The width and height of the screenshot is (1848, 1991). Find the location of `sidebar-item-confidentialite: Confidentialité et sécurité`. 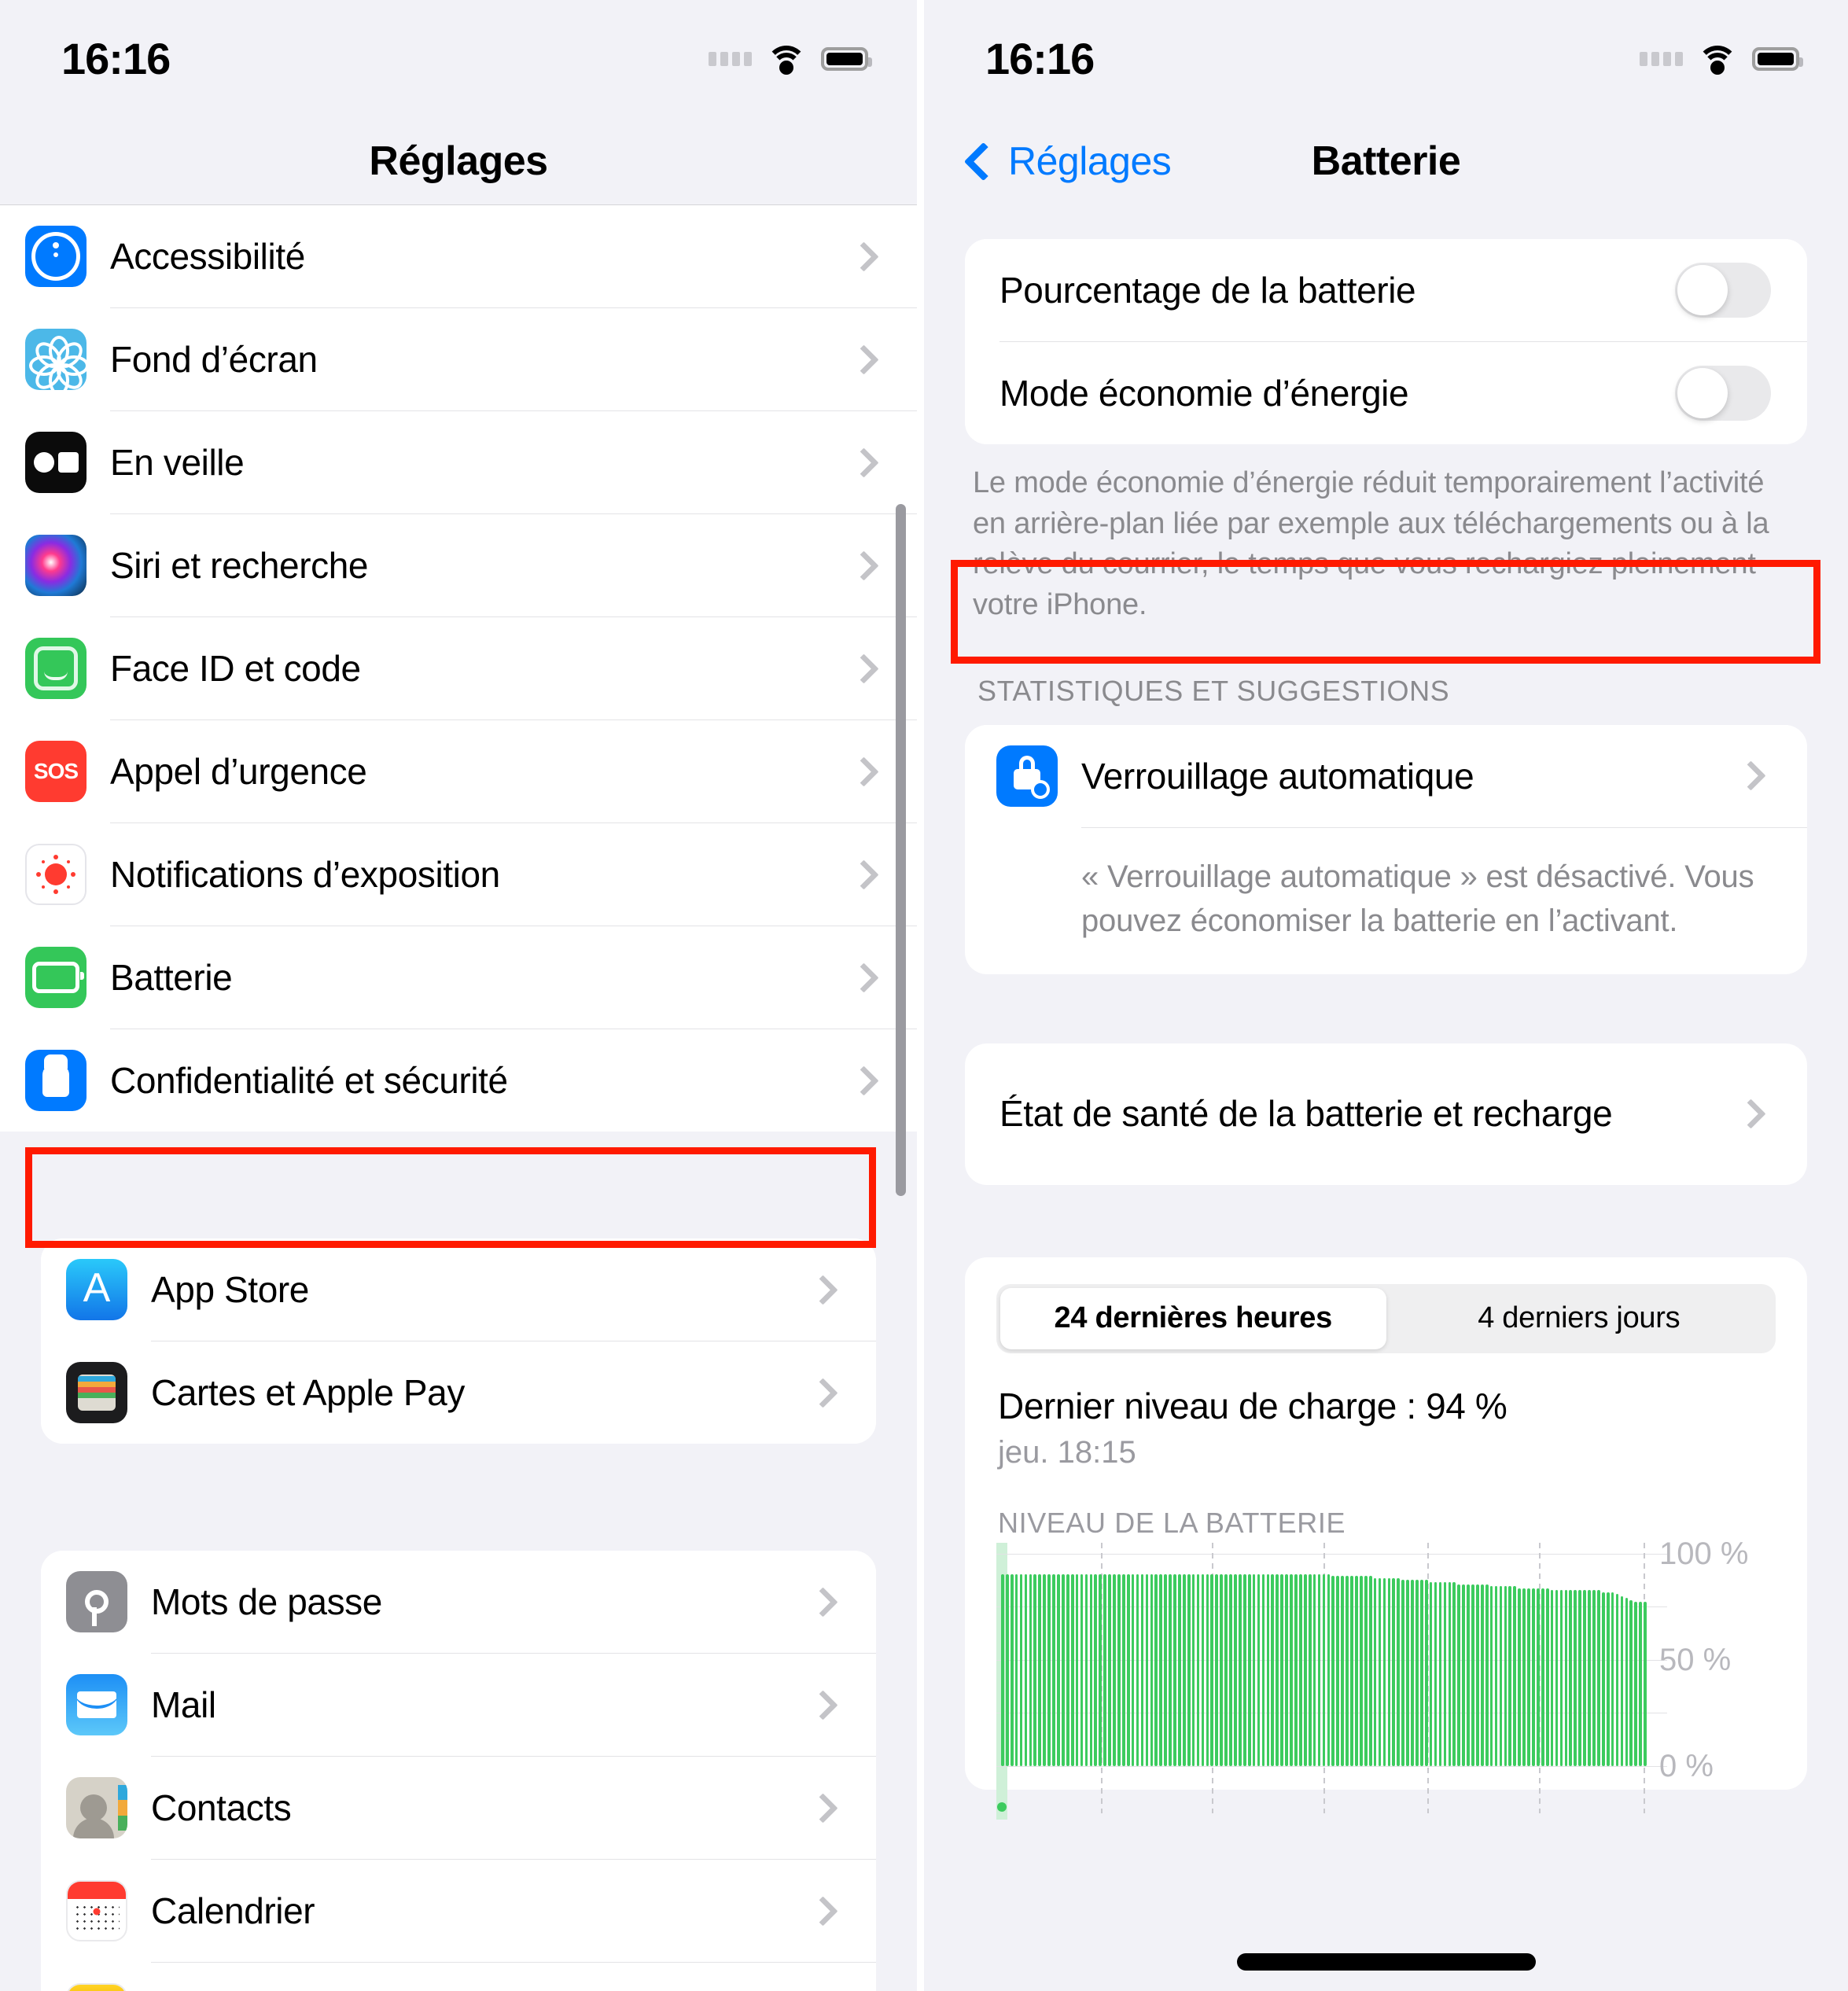

sidebar-item-confidentialite: Confidentialité et sécurité is located at coordinates (459, 1080).